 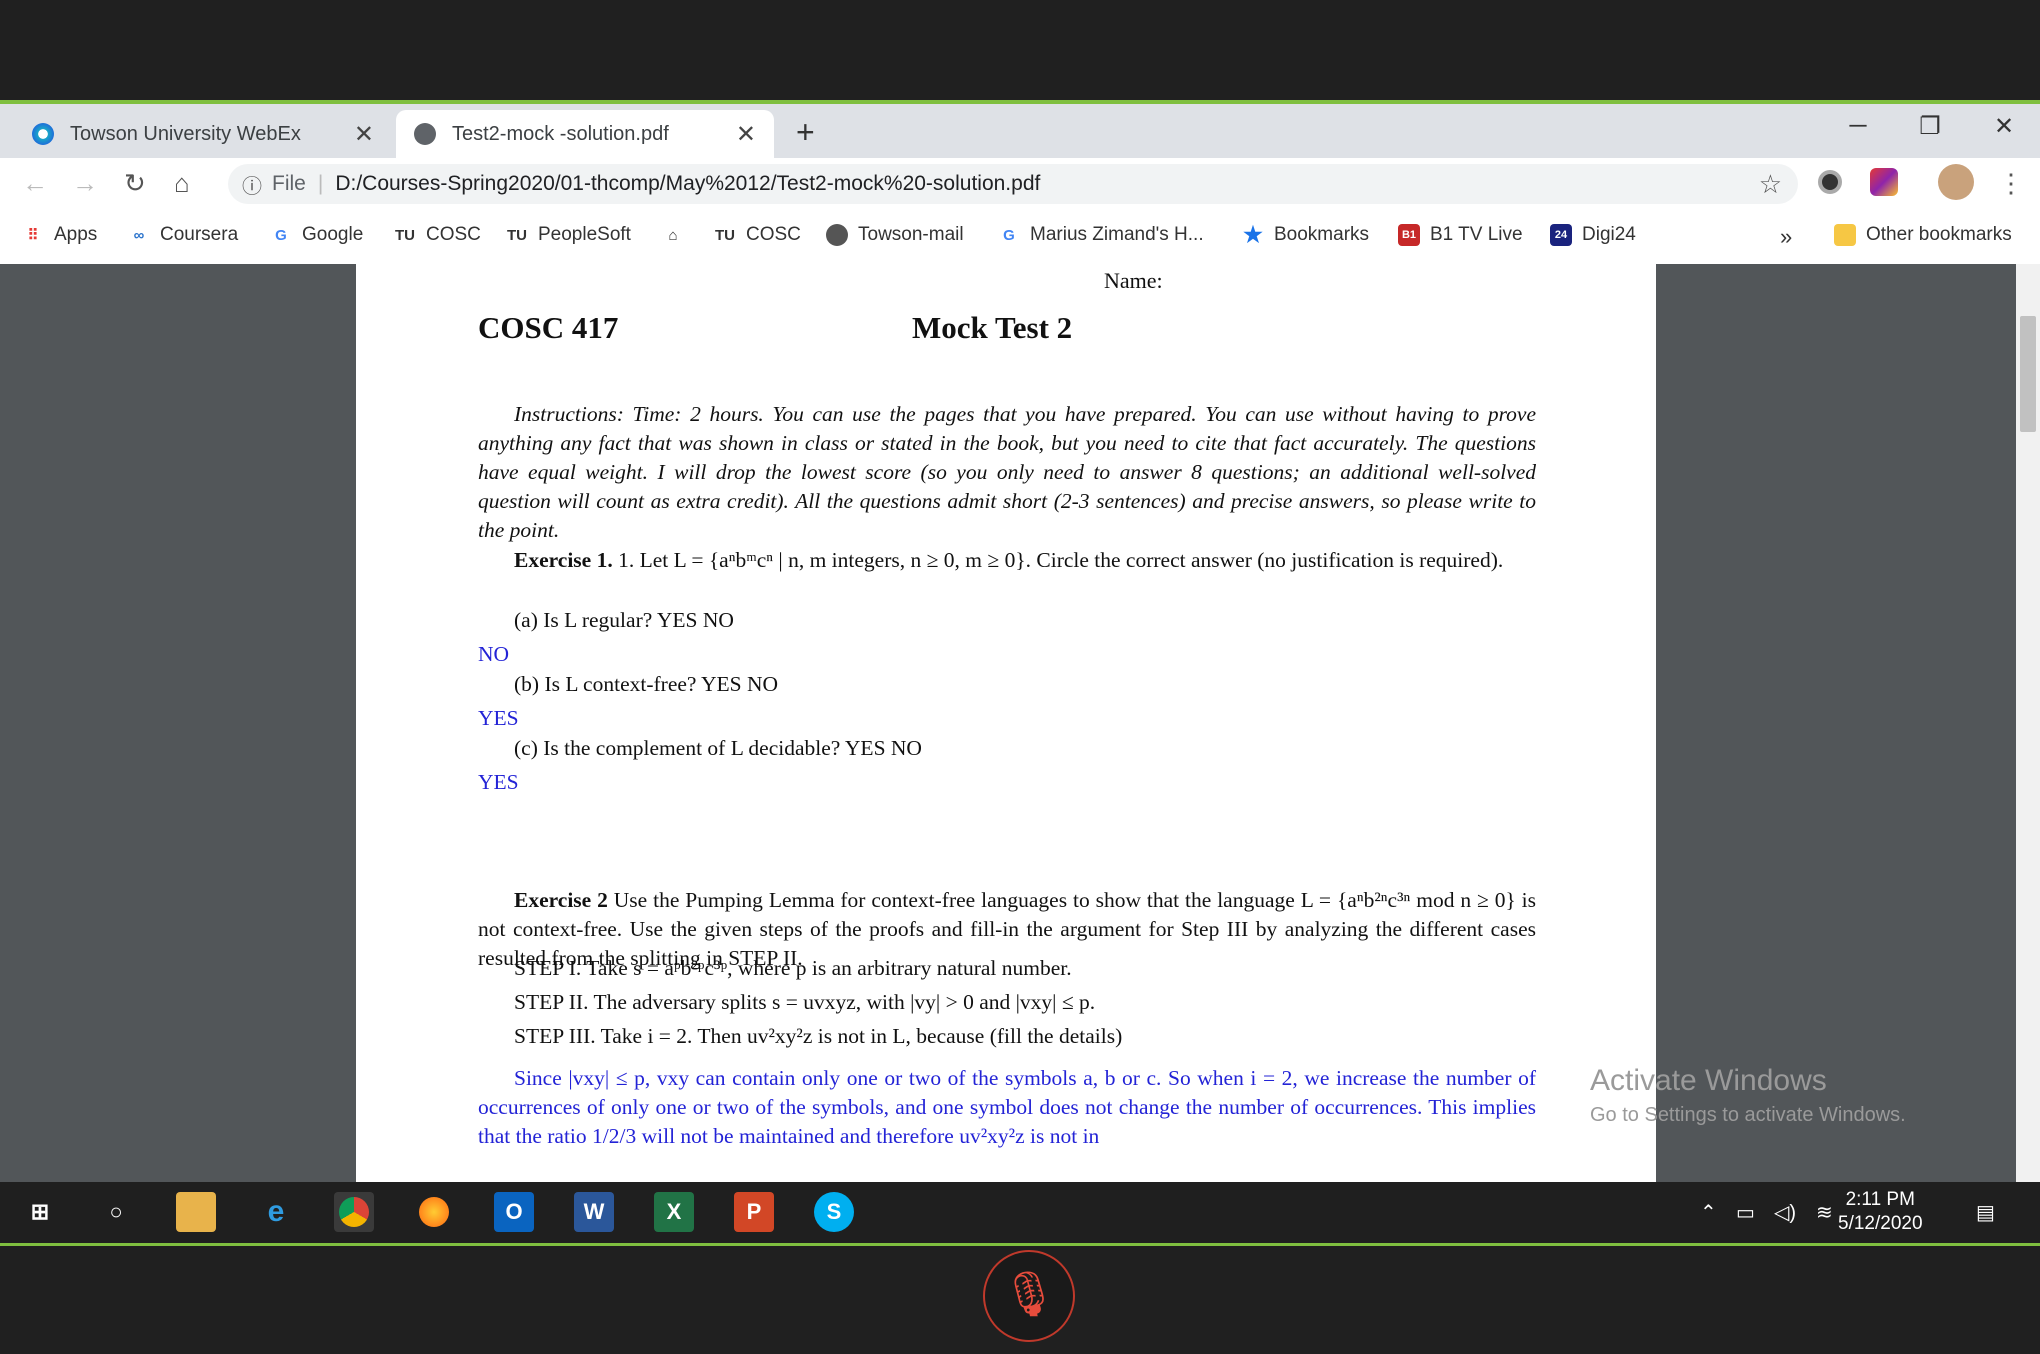 What do you see at coordinates (754, 1212) in the screenshot?
I see `powerpoint-icon: P` at bounding box center [754, 1212].